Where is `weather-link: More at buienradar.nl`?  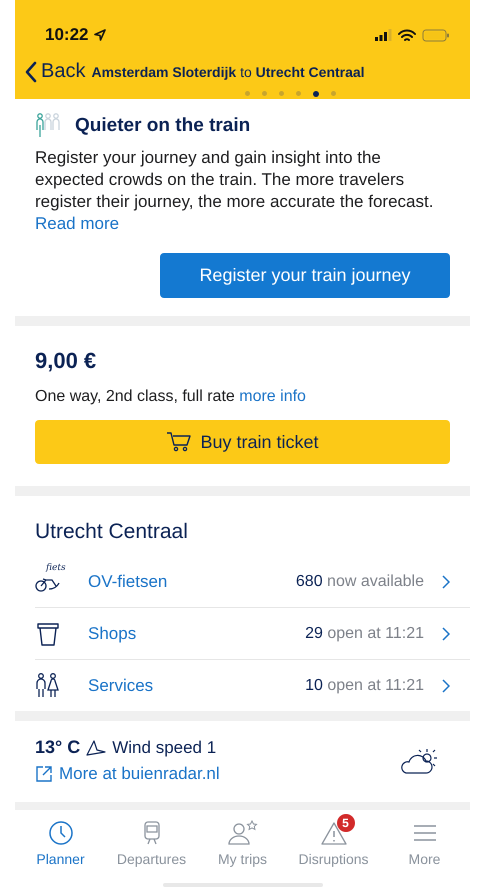
weather-link: More at buienradar.nl is located at coordinates (127, 774).